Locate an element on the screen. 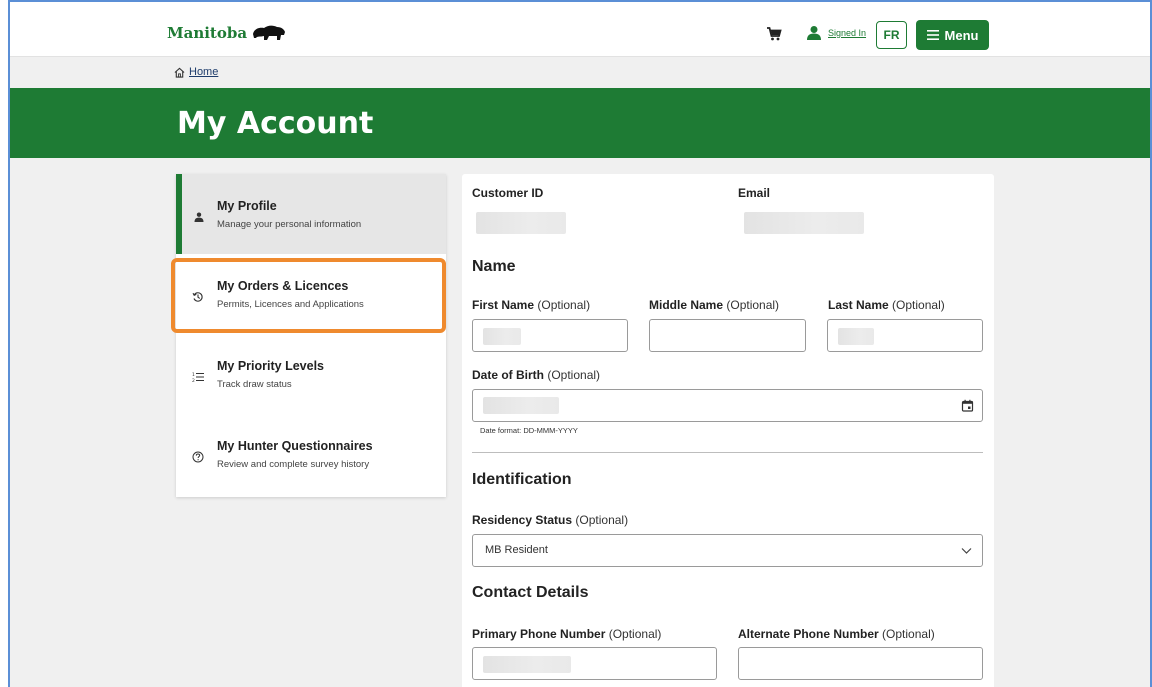 Image resolution: width=1152 pixels, height=687 pixels. email-value-redacted is located at coordinates (804, 223).